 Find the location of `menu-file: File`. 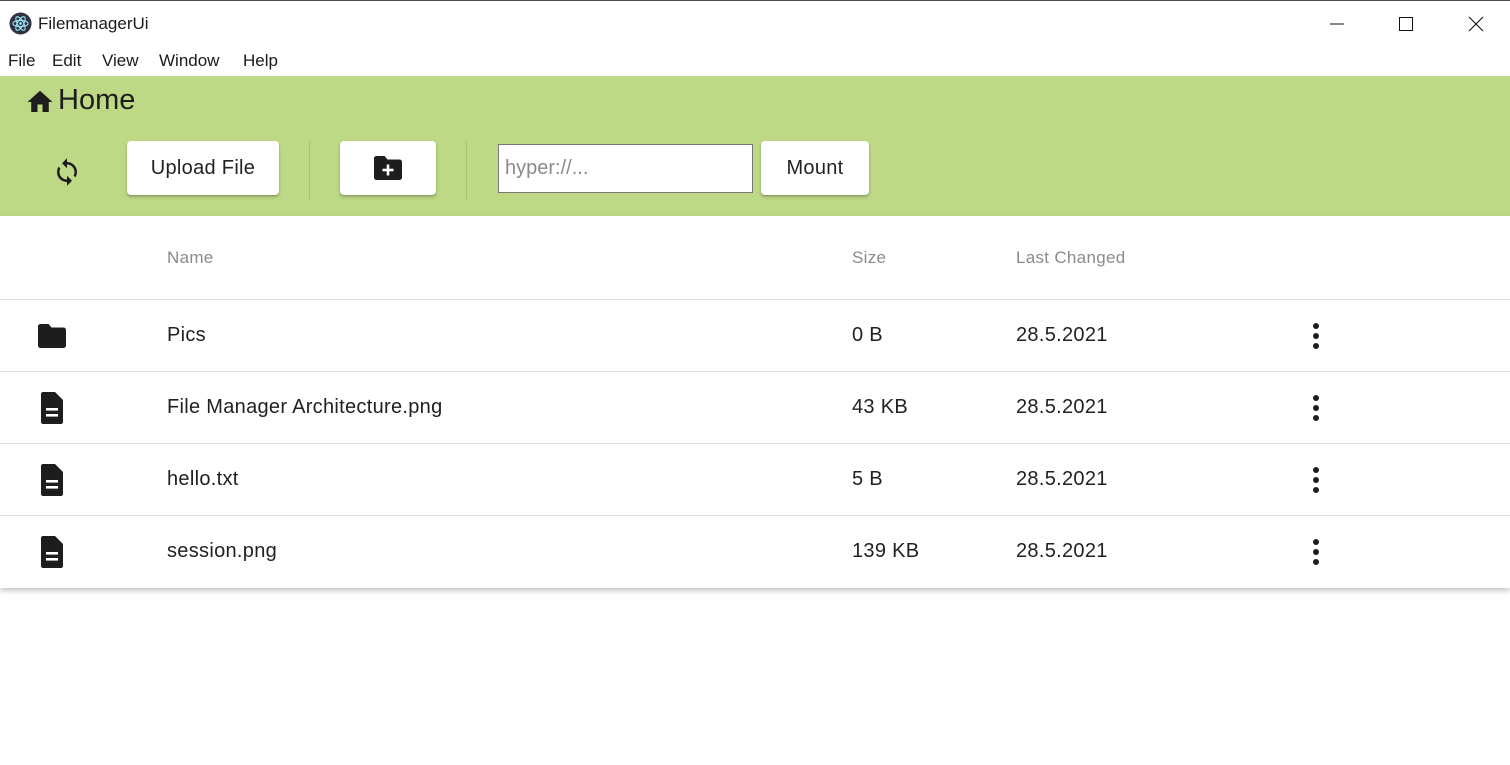

menu-file: File is located at coordinates (21, 61).